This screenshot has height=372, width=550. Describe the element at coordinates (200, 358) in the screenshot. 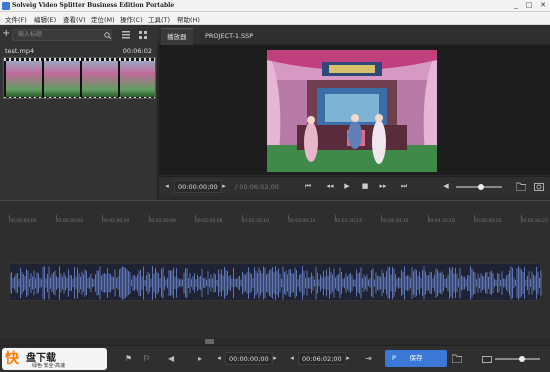

I see `cursor-icon: ▸` at that location.